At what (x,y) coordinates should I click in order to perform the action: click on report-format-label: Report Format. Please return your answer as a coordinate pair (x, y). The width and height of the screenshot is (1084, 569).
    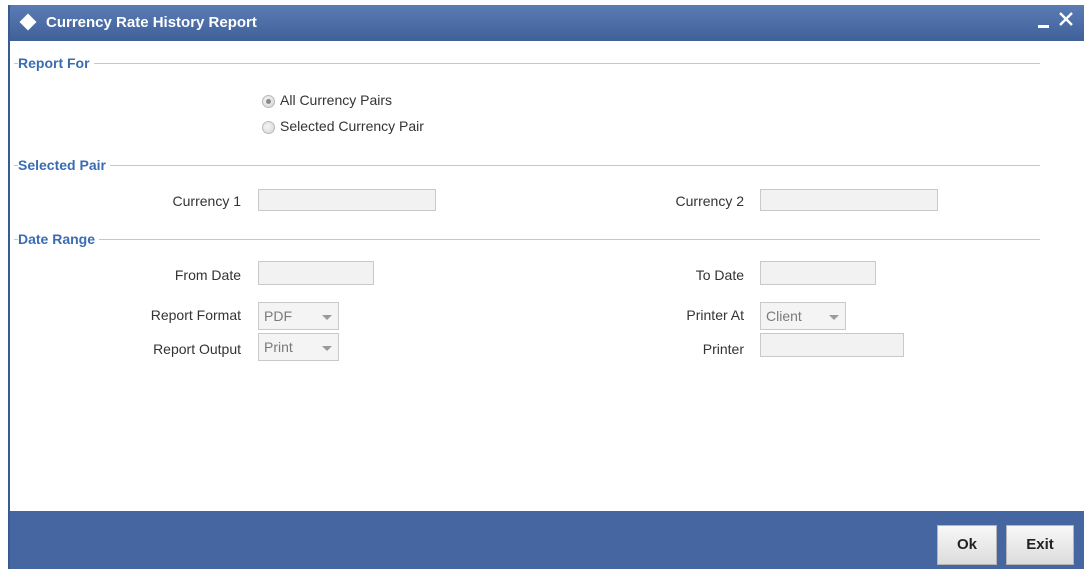
    Looking at the image, I should click on (195, 315).